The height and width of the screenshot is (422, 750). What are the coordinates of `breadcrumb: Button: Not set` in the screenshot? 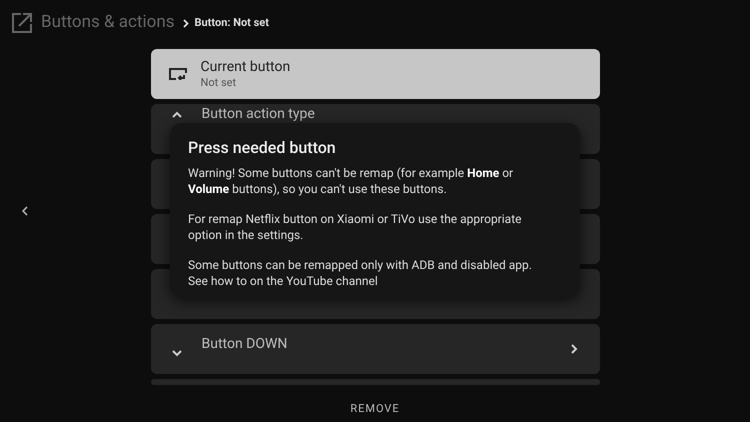 It's located at (231, 22).